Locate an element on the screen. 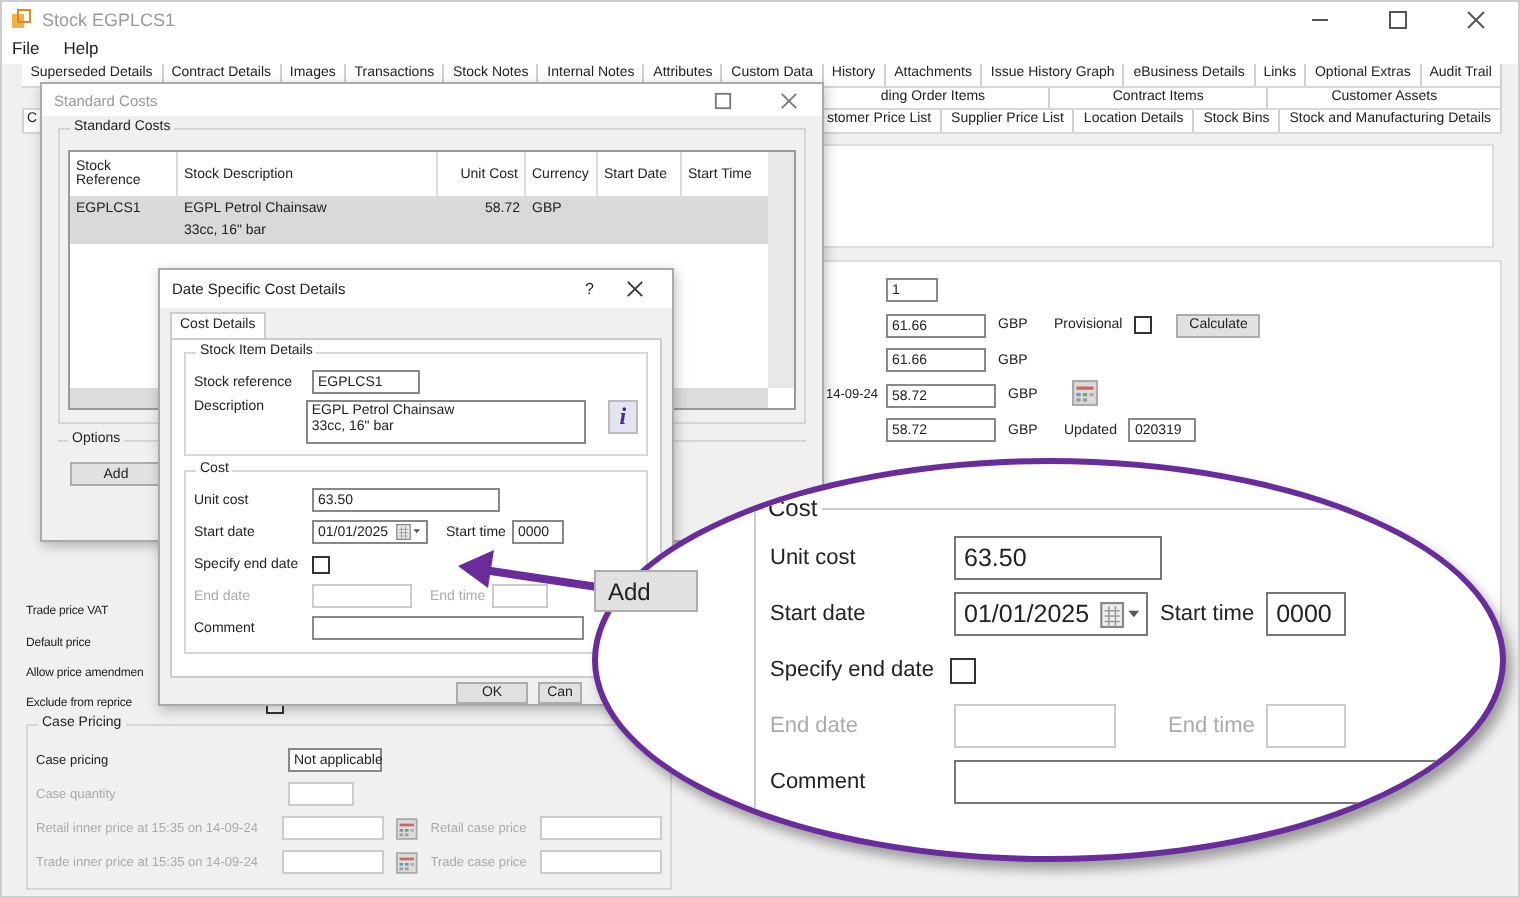 The image size is (1520, 898). field-label: End time is located at coordinates (1211, 726).